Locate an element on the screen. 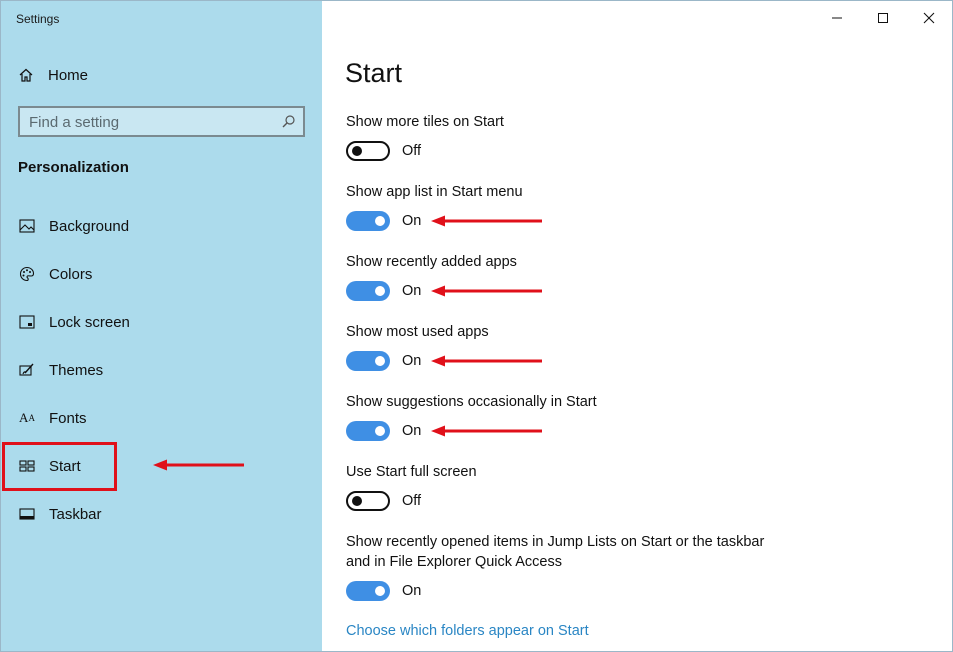  window-title: Settings is located at coordinates (38, 19).